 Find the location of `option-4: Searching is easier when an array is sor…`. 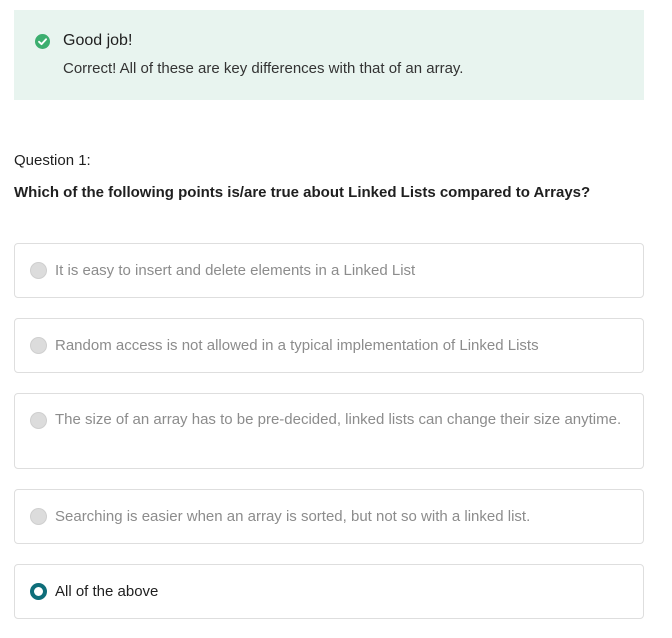

option-4: Searching is easier when an array is sor… is located at coordinates (329, 516).